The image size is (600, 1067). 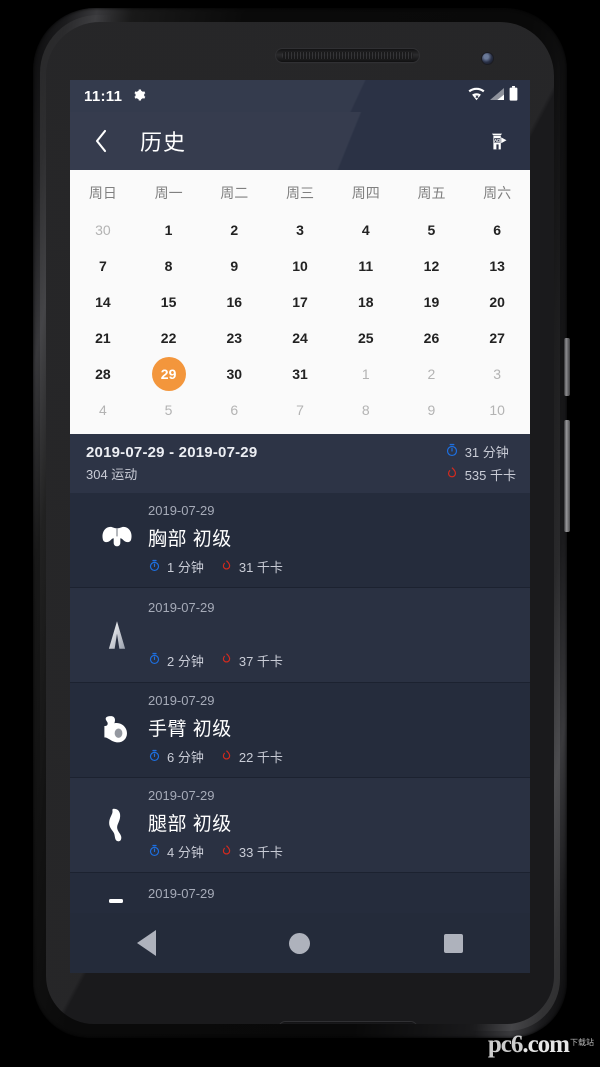 I want to click on calendar-day: 19, so click(x=432, y=302).